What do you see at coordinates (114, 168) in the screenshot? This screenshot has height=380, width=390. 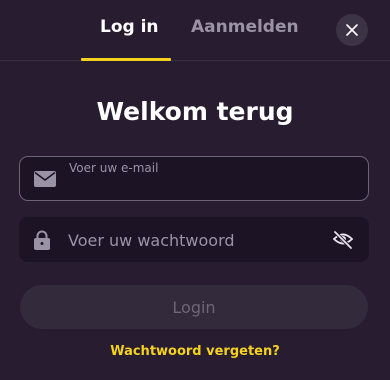 I see `email-label: Voer uw e-mail` at bounding box center [114, 168].